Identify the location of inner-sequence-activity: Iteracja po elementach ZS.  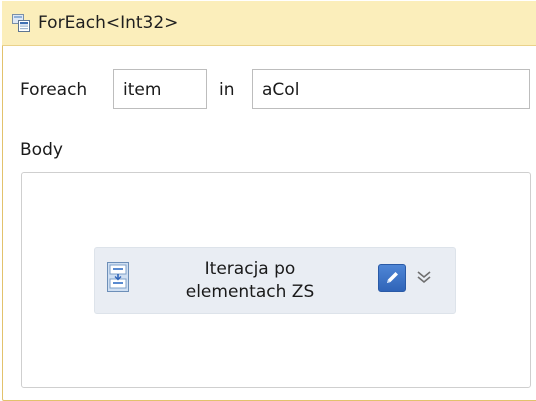
(275, 280).